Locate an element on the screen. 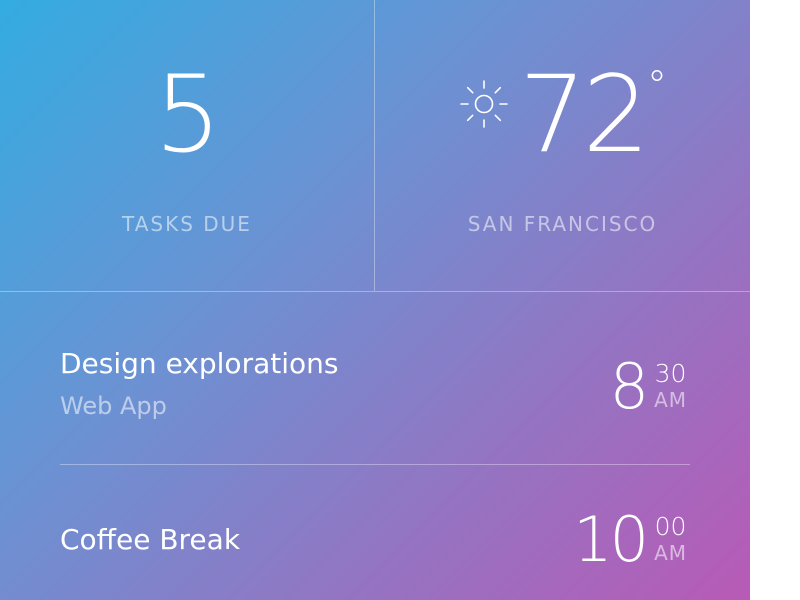 The height and width of the screenshot is (600, 800). event-title: Coffee Break is located at coordinates (150, 539).